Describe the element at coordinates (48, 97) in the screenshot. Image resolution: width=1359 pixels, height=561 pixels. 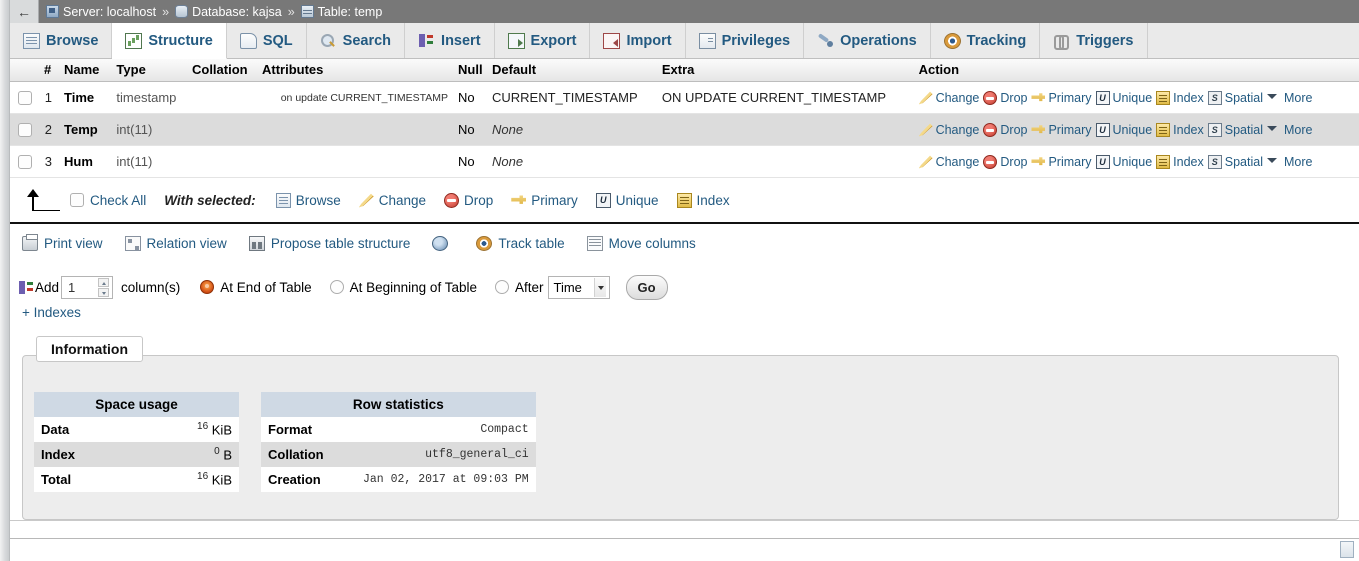
I see `row-num: 1` at that location.